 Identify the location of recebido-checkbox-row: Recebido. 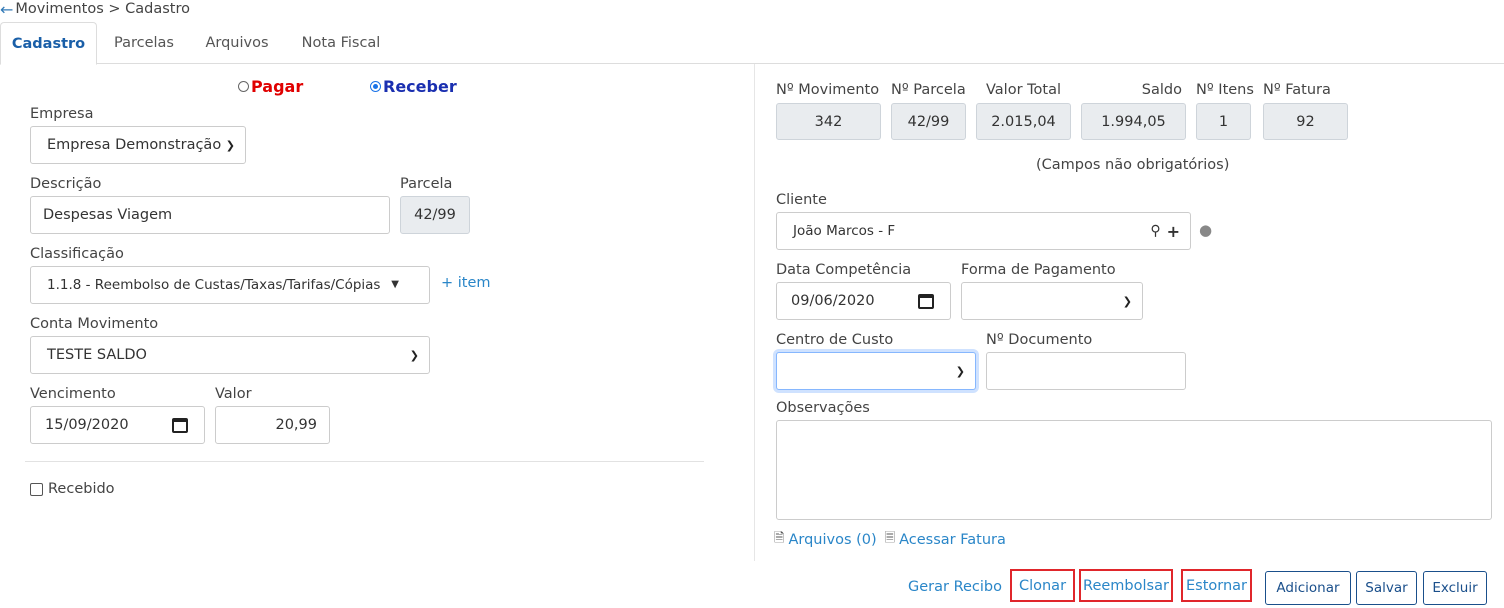
(72, 489).